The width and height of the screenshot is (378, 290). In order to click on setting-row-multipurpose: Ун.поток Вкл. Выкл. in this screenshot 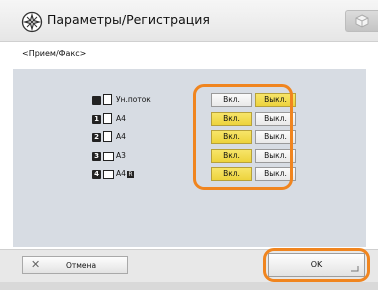, I will do `click(189, 100)`.